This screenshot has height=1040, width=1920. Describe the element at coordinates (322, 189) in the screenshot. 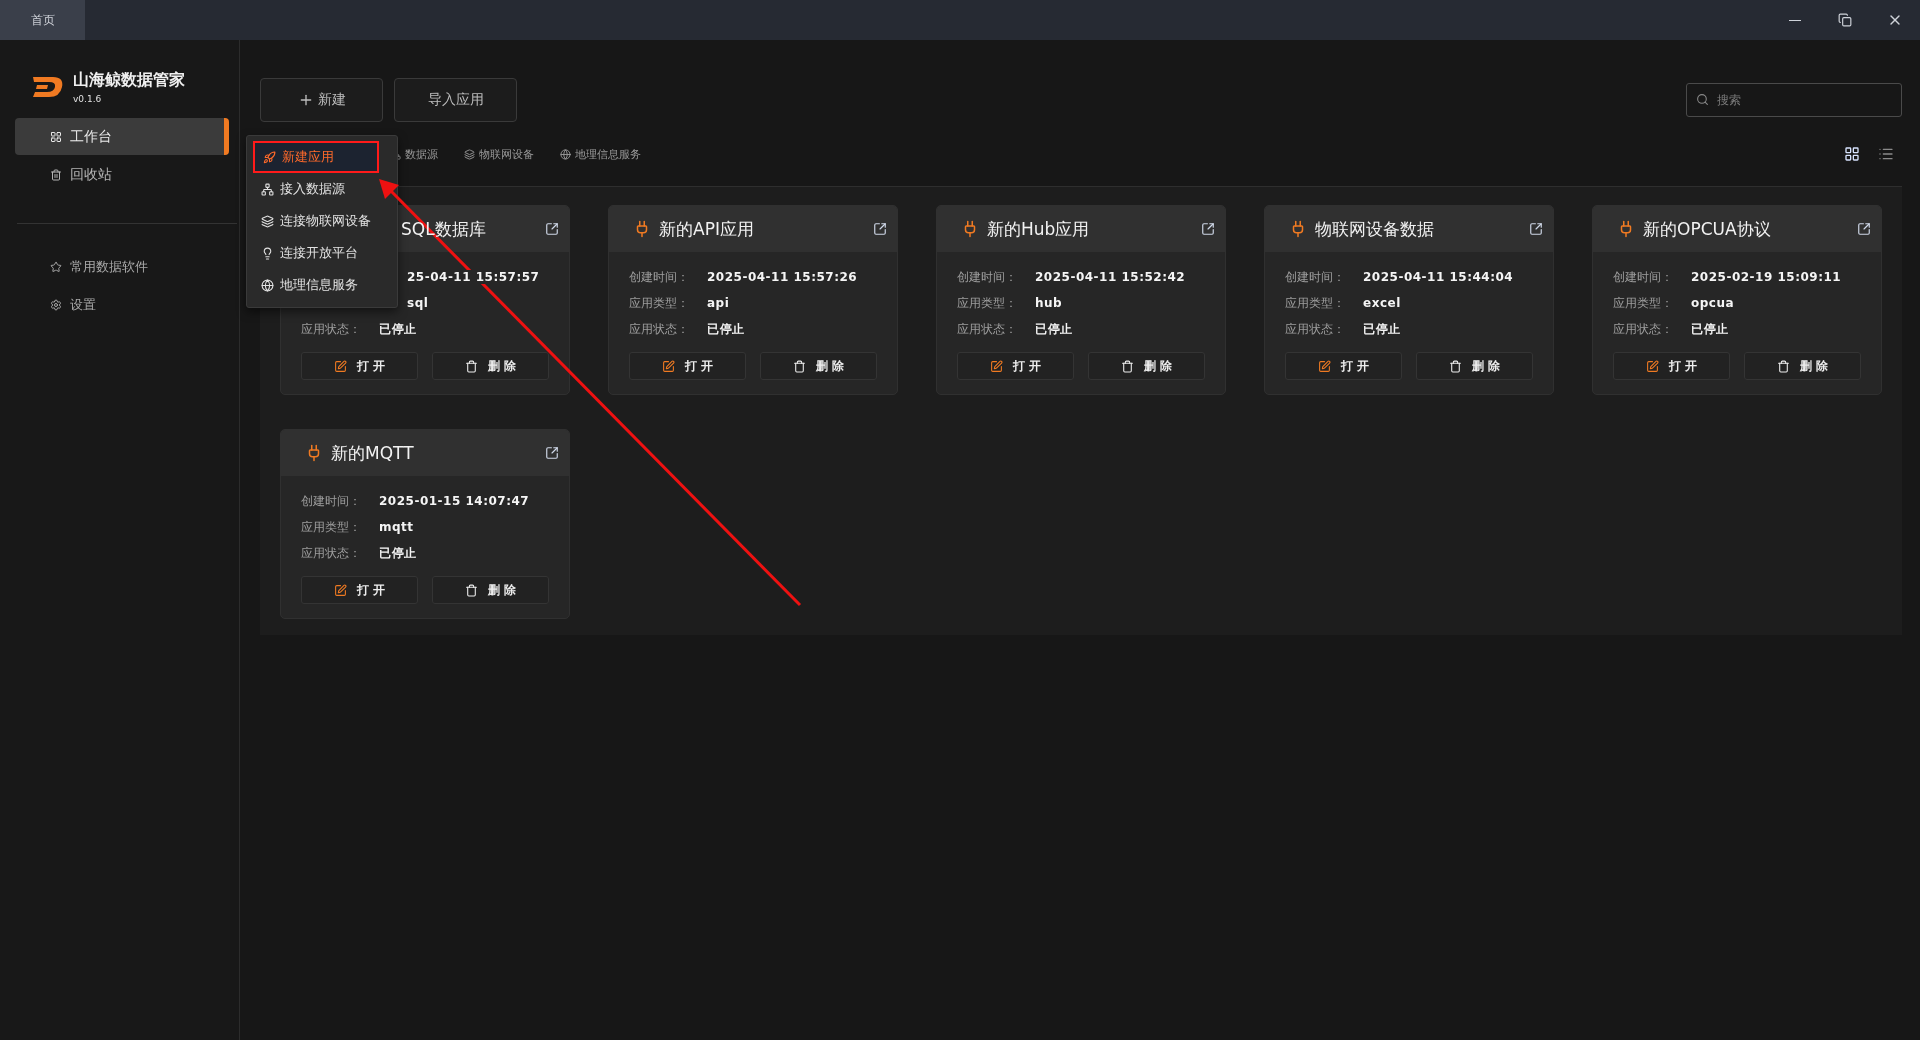

I see `menu-item: 接入数据源` at that location.